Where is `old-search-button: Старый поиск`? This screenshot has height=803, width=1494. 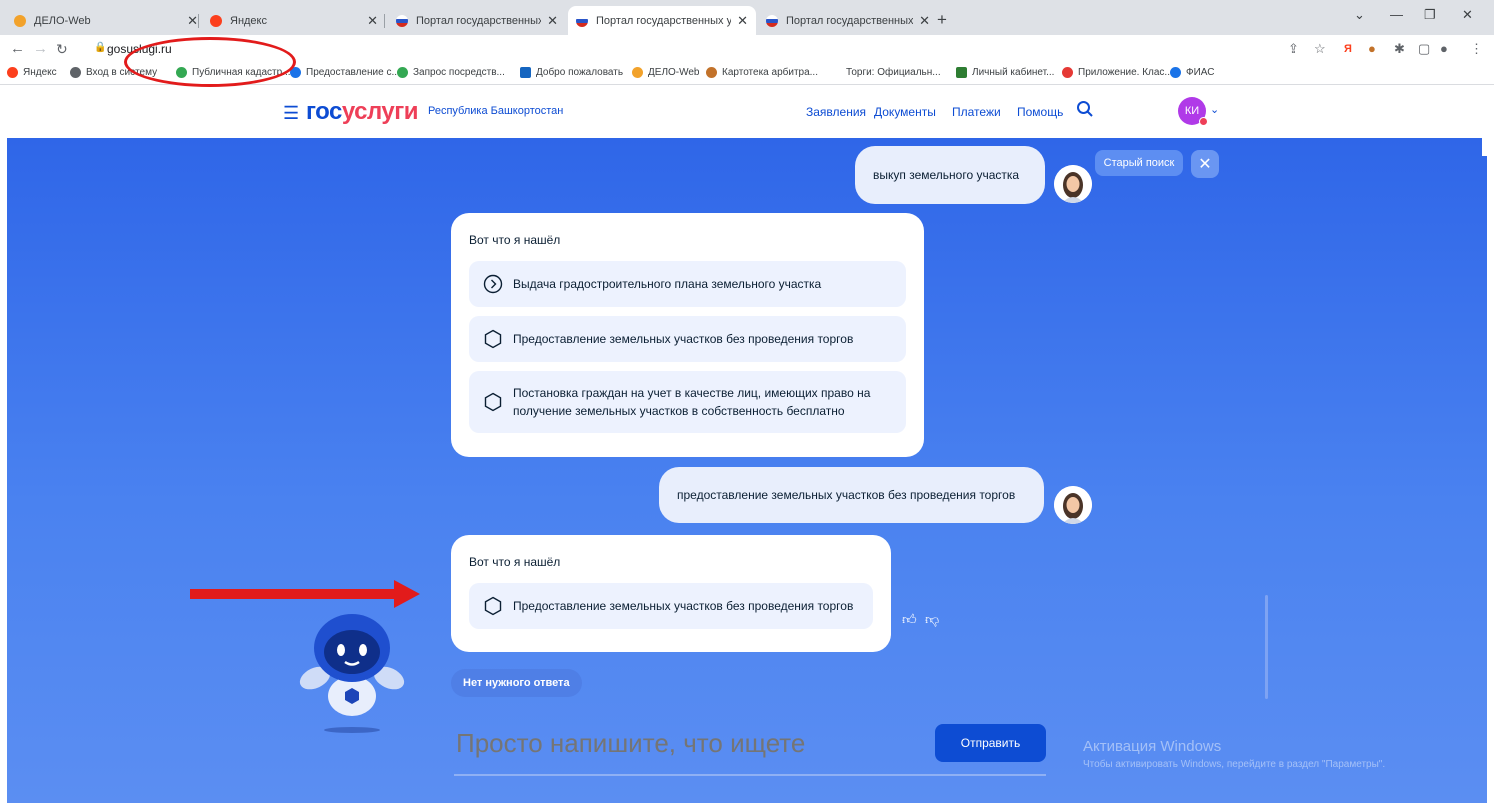
old-search-button: Старый поиск is located at coordinates (1139, 163).